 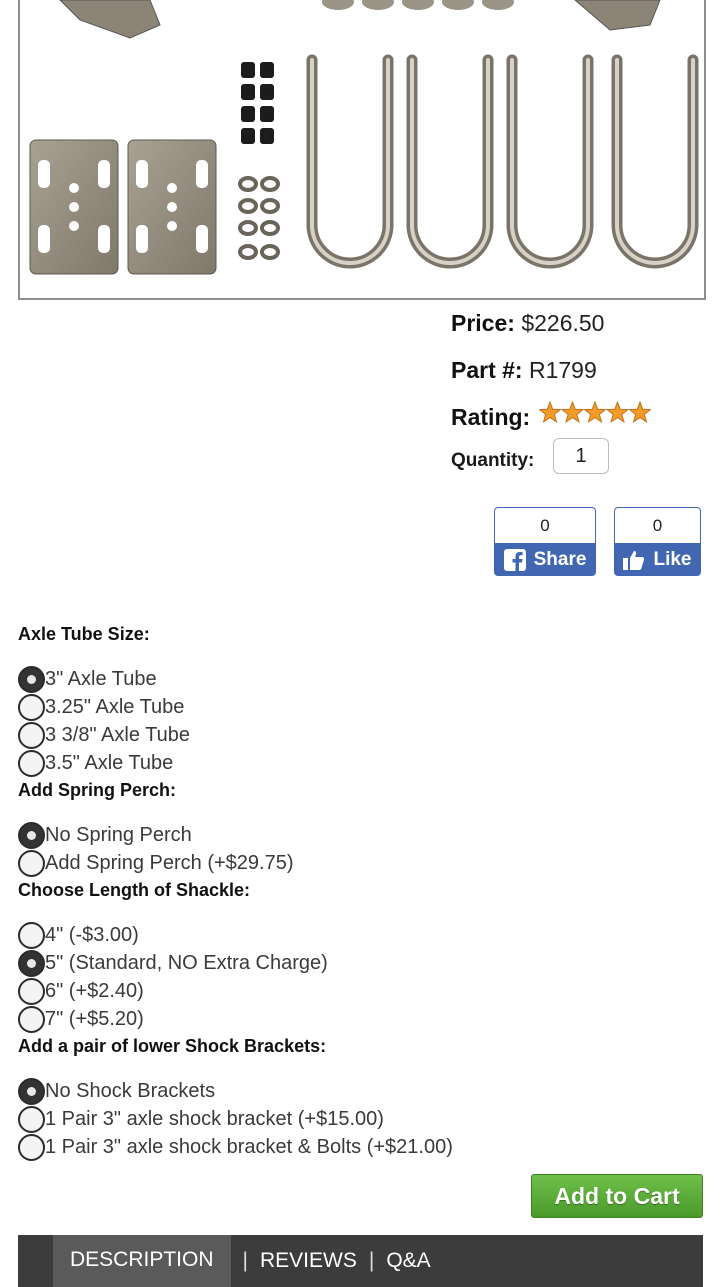 I want to click on option-group-title: Add a pair of lower Shock Brackets:, so click(x=172, y=1046).